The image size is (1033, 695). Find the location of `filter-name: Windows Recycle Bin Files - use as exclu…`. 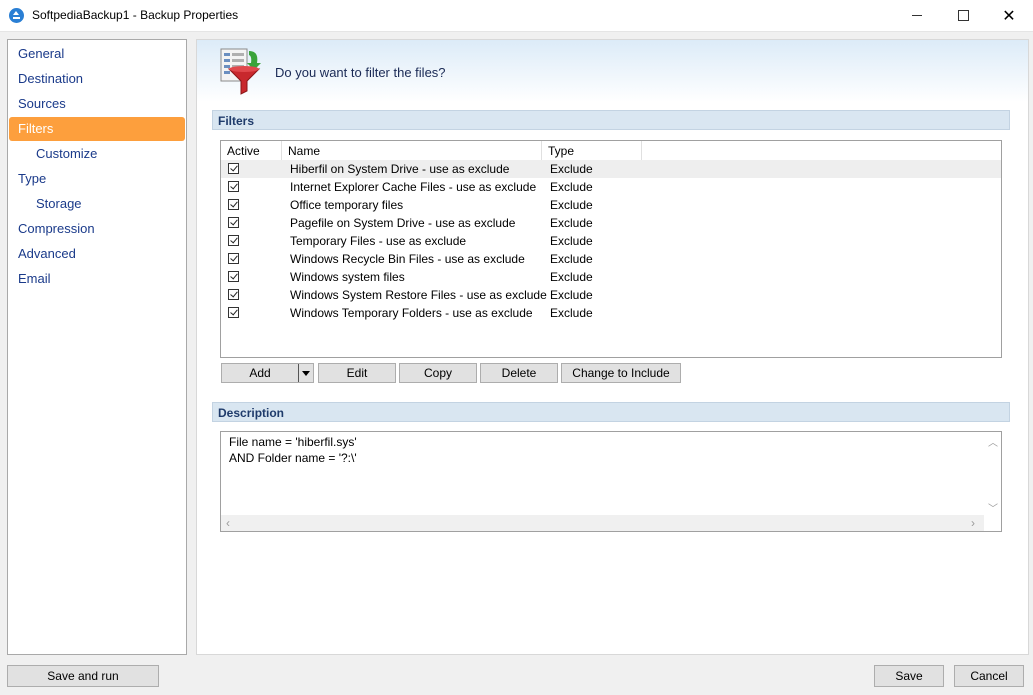

filter-name: Windows Recycle Bin Files - use as exclu… is located at coordinates (407, 259).